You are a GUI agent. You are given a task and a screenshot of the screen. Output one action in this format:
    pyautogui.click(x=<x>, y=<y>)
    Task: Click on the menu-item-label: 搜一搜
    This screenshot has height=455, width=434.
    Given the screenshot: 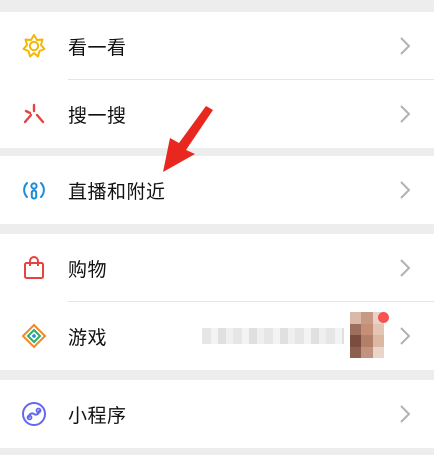 What is the action you would take?
    pyautogui.click(x=97, y=115)
    